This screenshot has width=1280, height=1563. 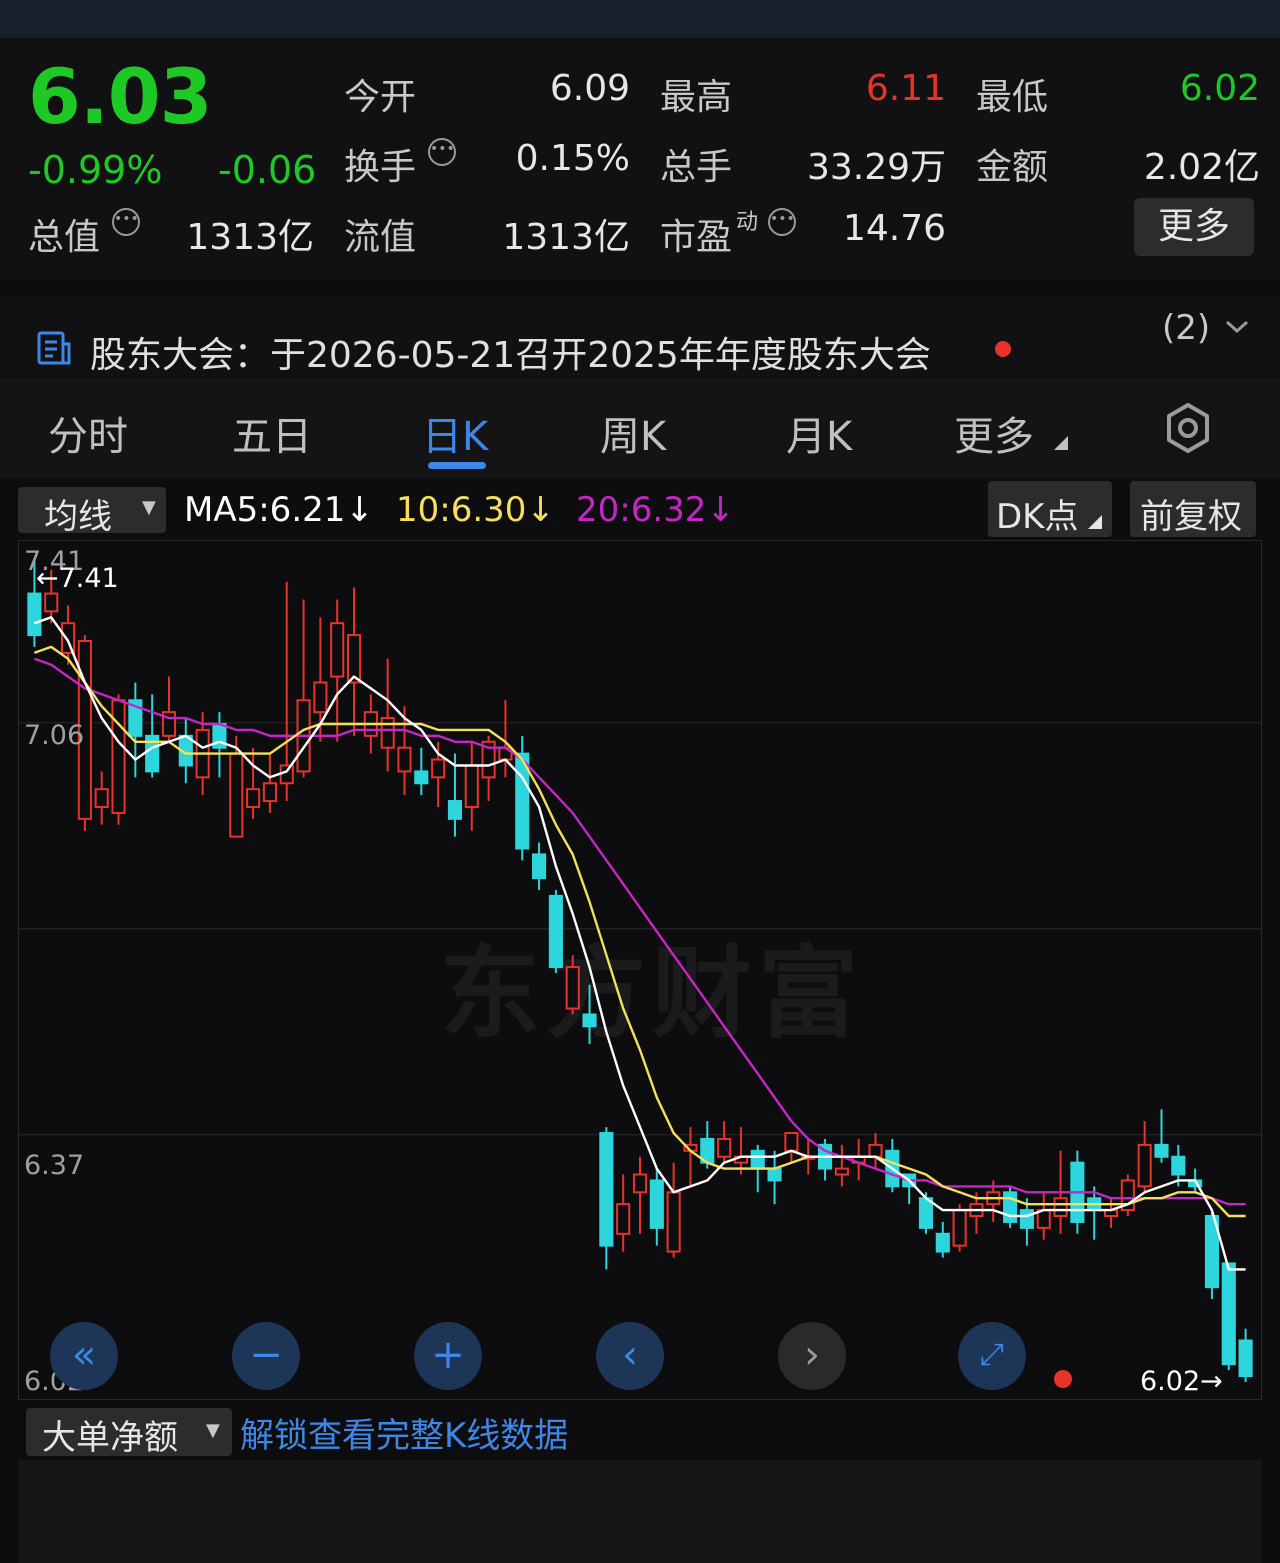 I want to click on zoom-in-icon: +, so click(x=448, y=1356).